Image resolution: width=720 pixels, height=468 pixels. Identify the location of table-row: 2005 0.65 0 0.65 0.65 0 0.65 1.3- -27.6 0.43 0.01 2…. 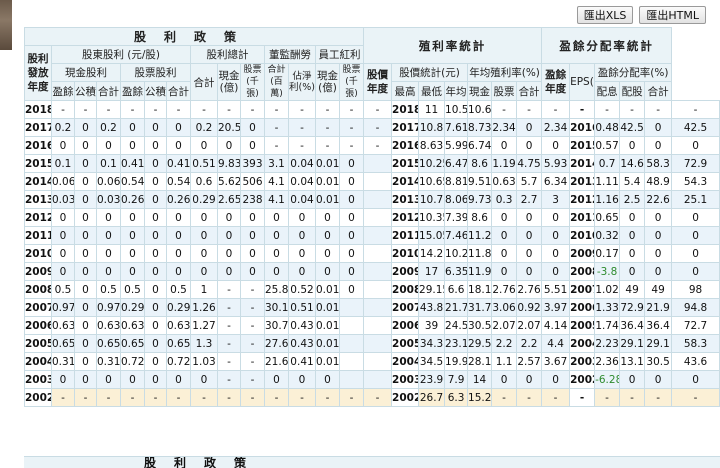
(372, 343).